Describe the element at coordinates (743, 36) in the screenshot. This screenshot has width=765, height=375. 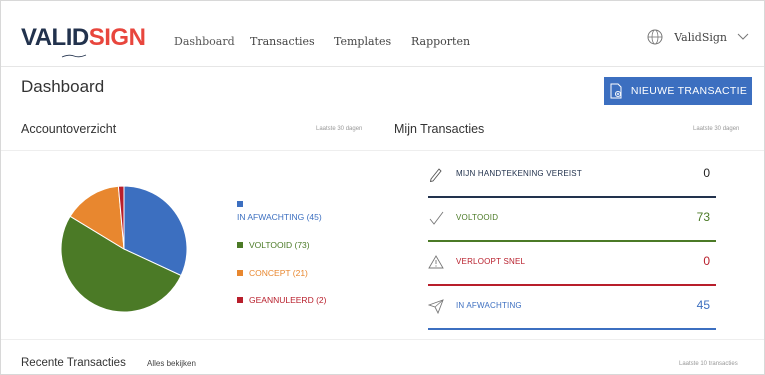
I see `chevron-down-icon` at that location.